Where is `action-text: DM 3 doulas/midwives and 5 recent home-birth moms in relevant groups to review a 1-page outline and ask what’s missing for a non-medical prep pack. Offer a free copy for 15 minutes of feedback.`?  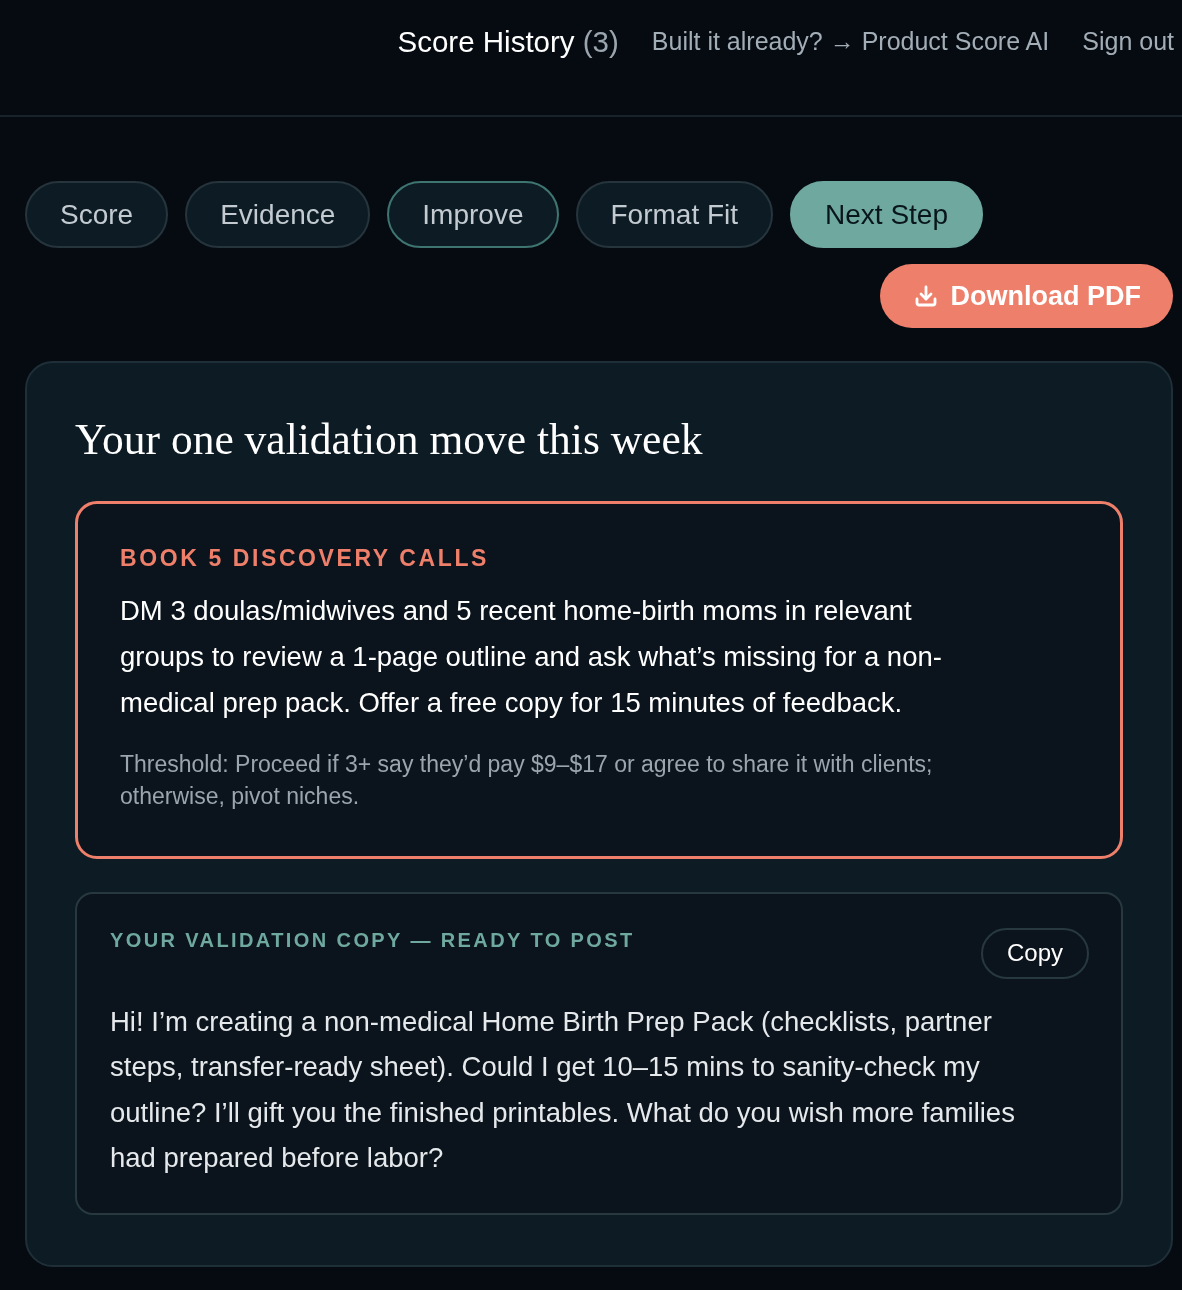
action-text: DM 3 doulas/midwives and 5 recent home-birth moms in relevant groups to review a 1-page outline and ask what’s missing for a non-medical prep pack. Offer a free copy for 15 minutes of feedback. is located at coordinates (531, 656).